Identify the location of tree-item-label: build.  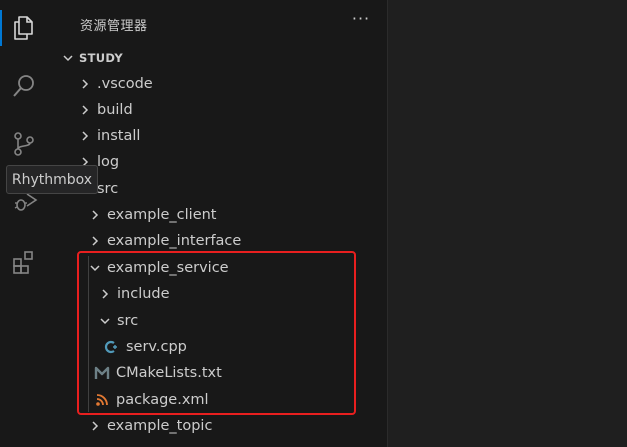
(115, 110).